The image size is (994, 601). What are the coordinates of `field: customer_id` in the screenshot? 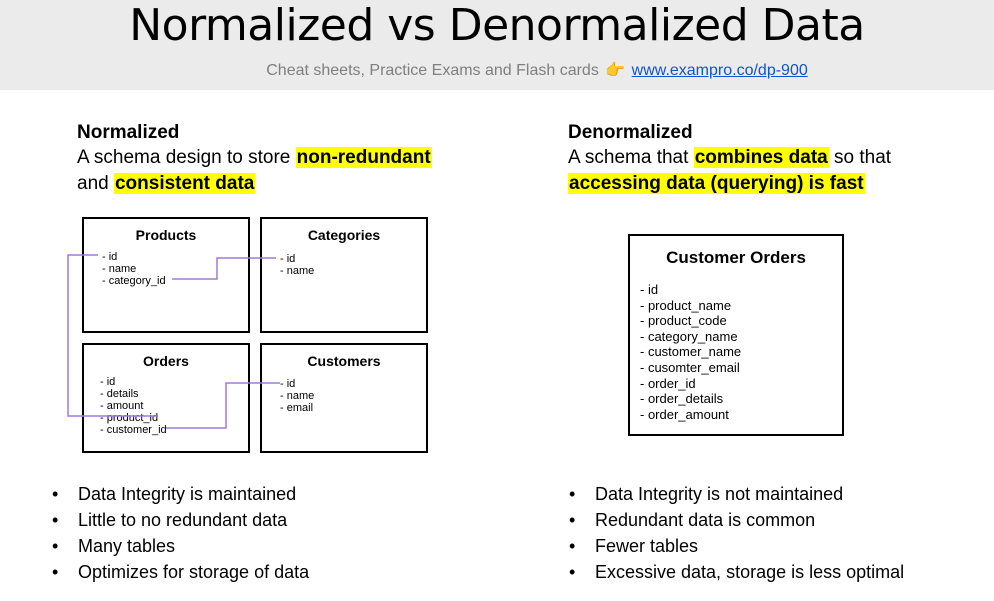 It's located at (133, 430).